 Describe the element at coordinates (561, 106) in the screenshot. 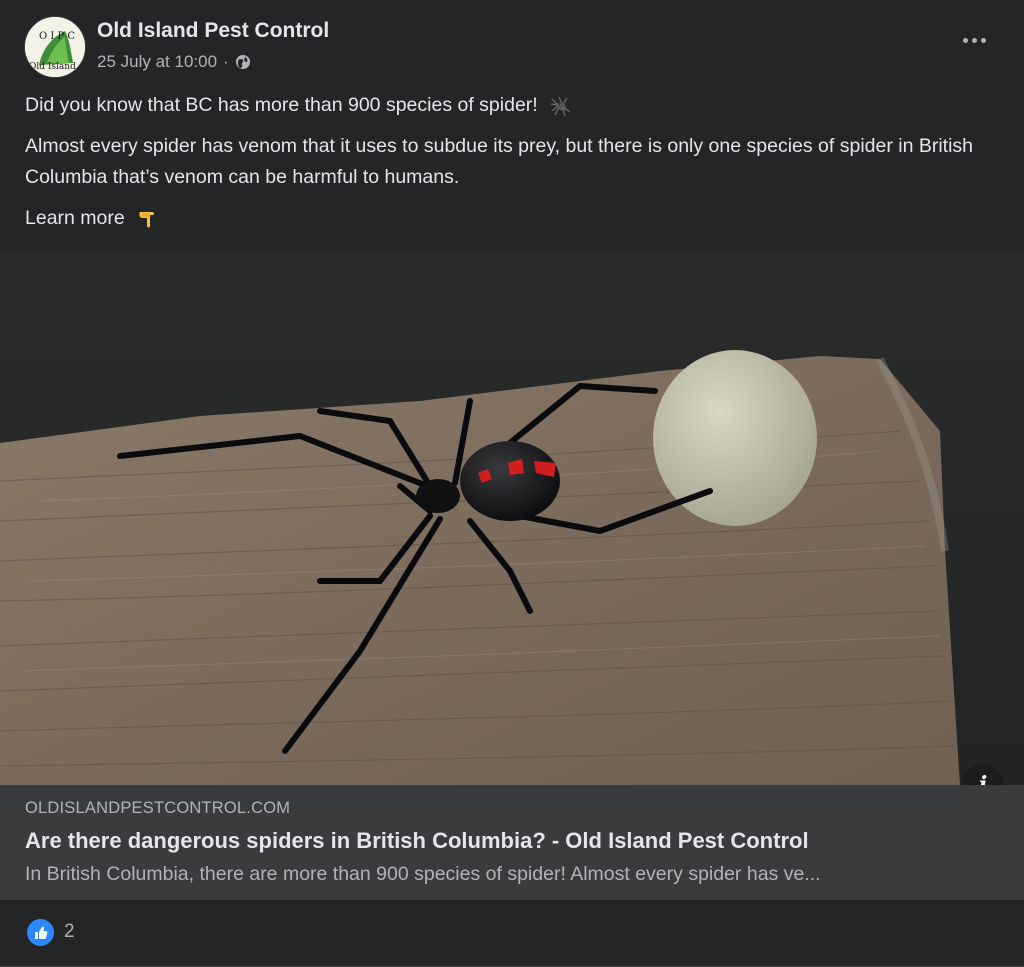

I see `spider-emoji-icon` at that location.